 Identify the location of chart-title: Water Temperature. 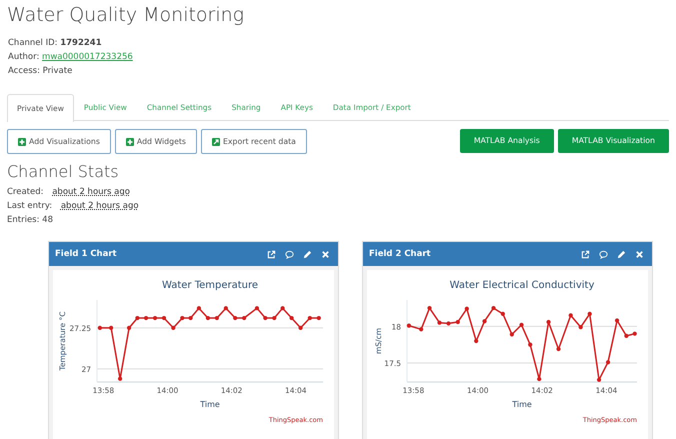
(210, 285).